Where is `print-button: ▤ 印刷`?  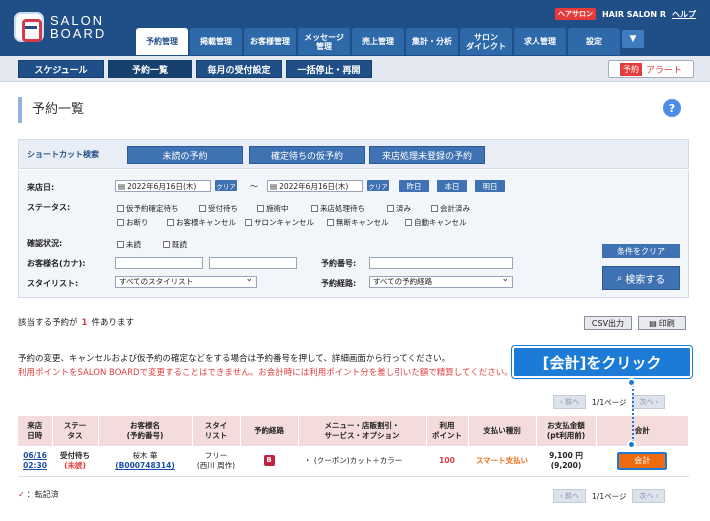 print-button: ▤ 印刷 is located at coordinates (662, 323).